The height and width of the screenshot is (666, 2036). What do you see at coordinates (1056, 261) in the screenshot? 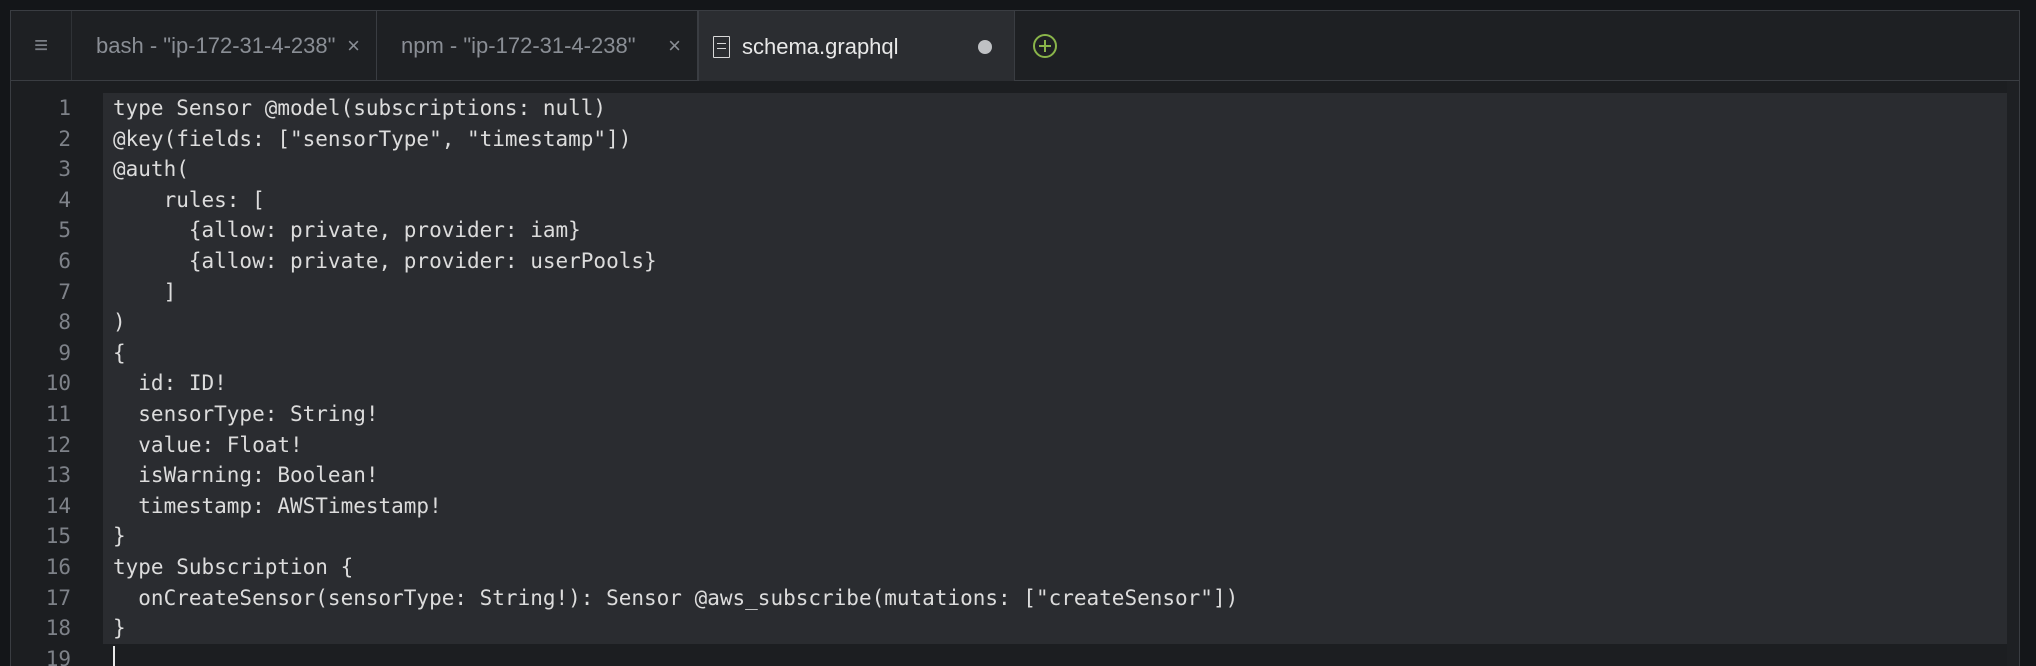
I see `code-line: {allow: private, provider: userPools}` at bounding box center [1056, 261].